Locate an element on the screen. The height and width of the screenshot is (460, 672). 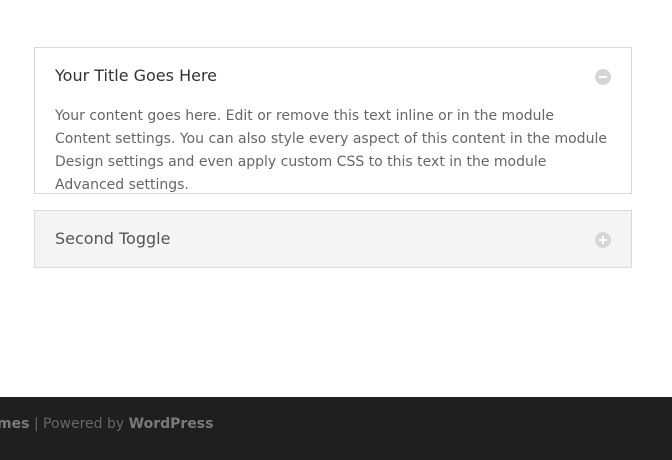
plus-circle-icon is located at coordinates (603, 240).